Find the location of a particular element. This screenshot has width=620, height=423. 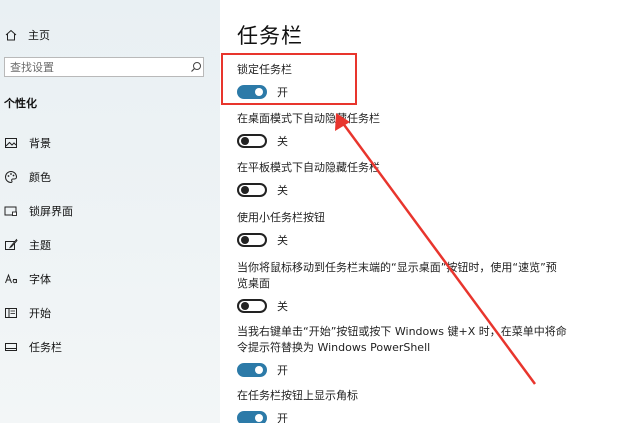

badges-toggle is located at coordinates (252, 417).